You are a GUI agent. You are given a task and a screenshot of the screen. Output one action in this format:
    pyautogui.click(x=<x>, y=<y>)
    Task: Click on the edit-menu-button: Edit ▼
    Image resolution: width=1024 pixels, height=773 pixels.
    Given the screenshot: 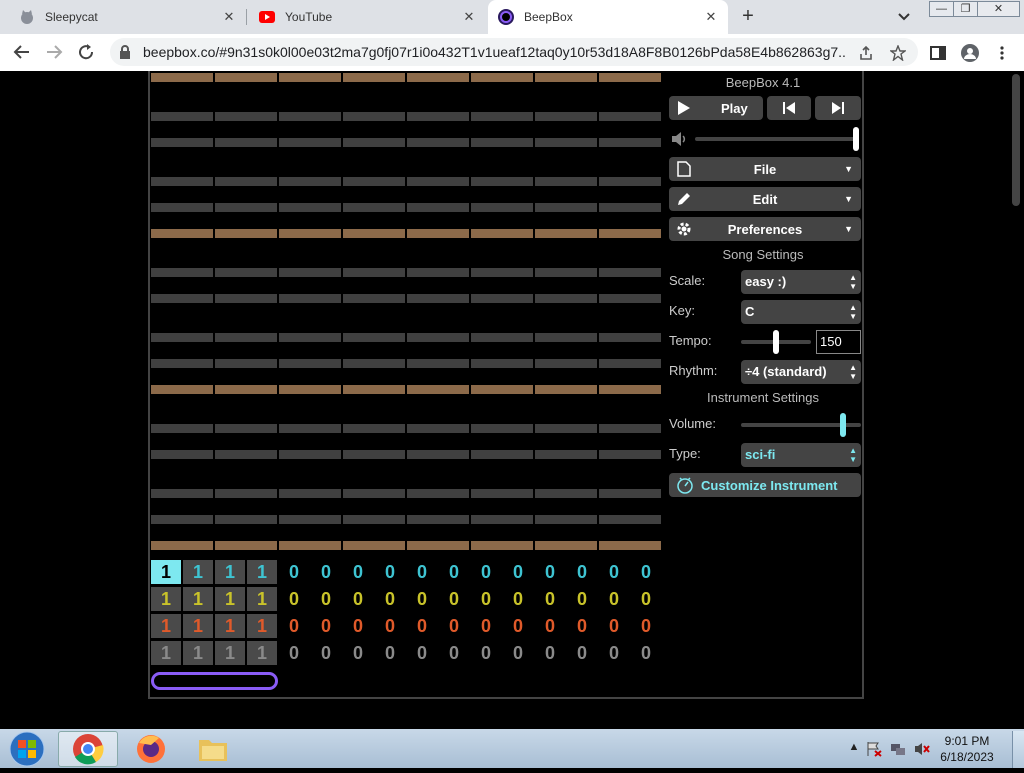 What is the action you would take?
    pyautogui.click(x=765, y=199)
    